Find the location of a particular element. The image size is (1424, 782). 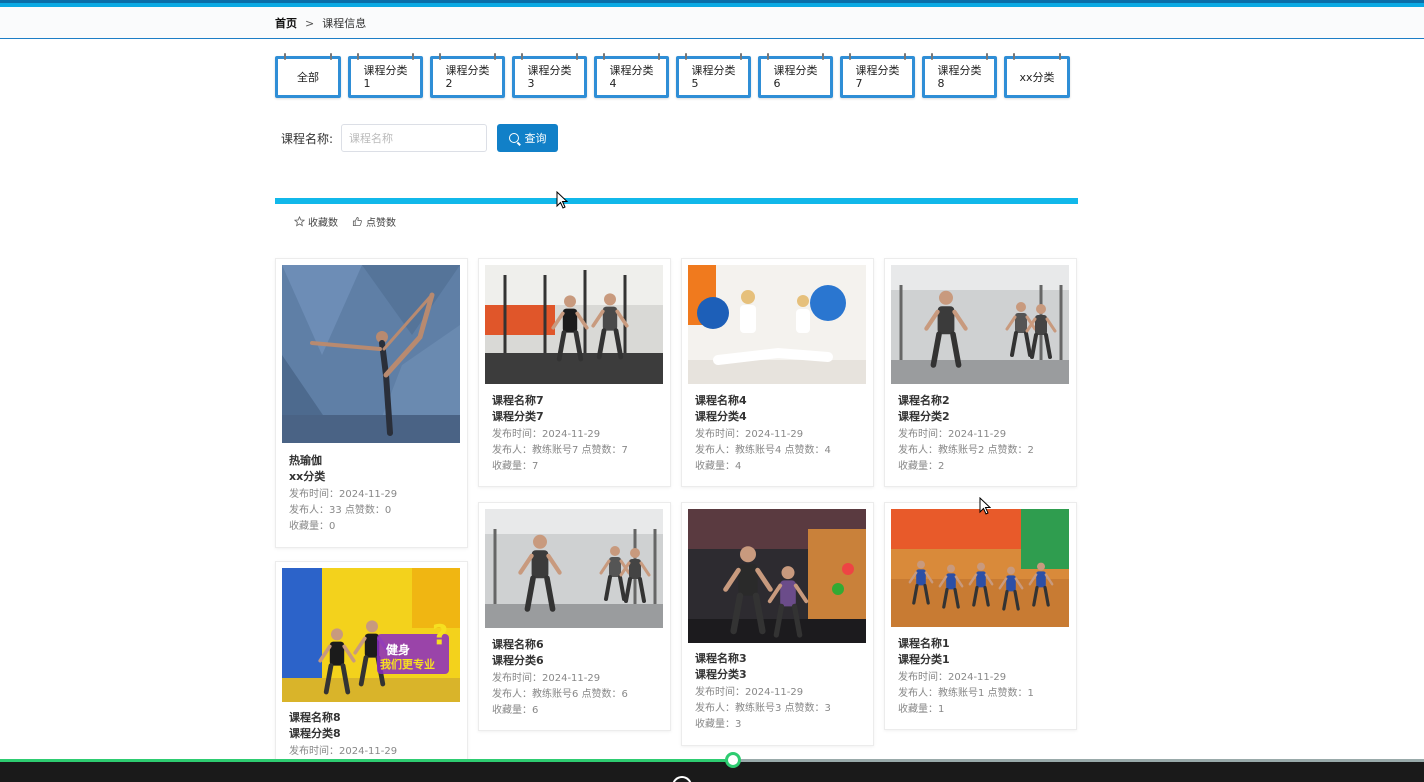

favorites-count: 收藏量：4 is located at coordinates (718, 466).